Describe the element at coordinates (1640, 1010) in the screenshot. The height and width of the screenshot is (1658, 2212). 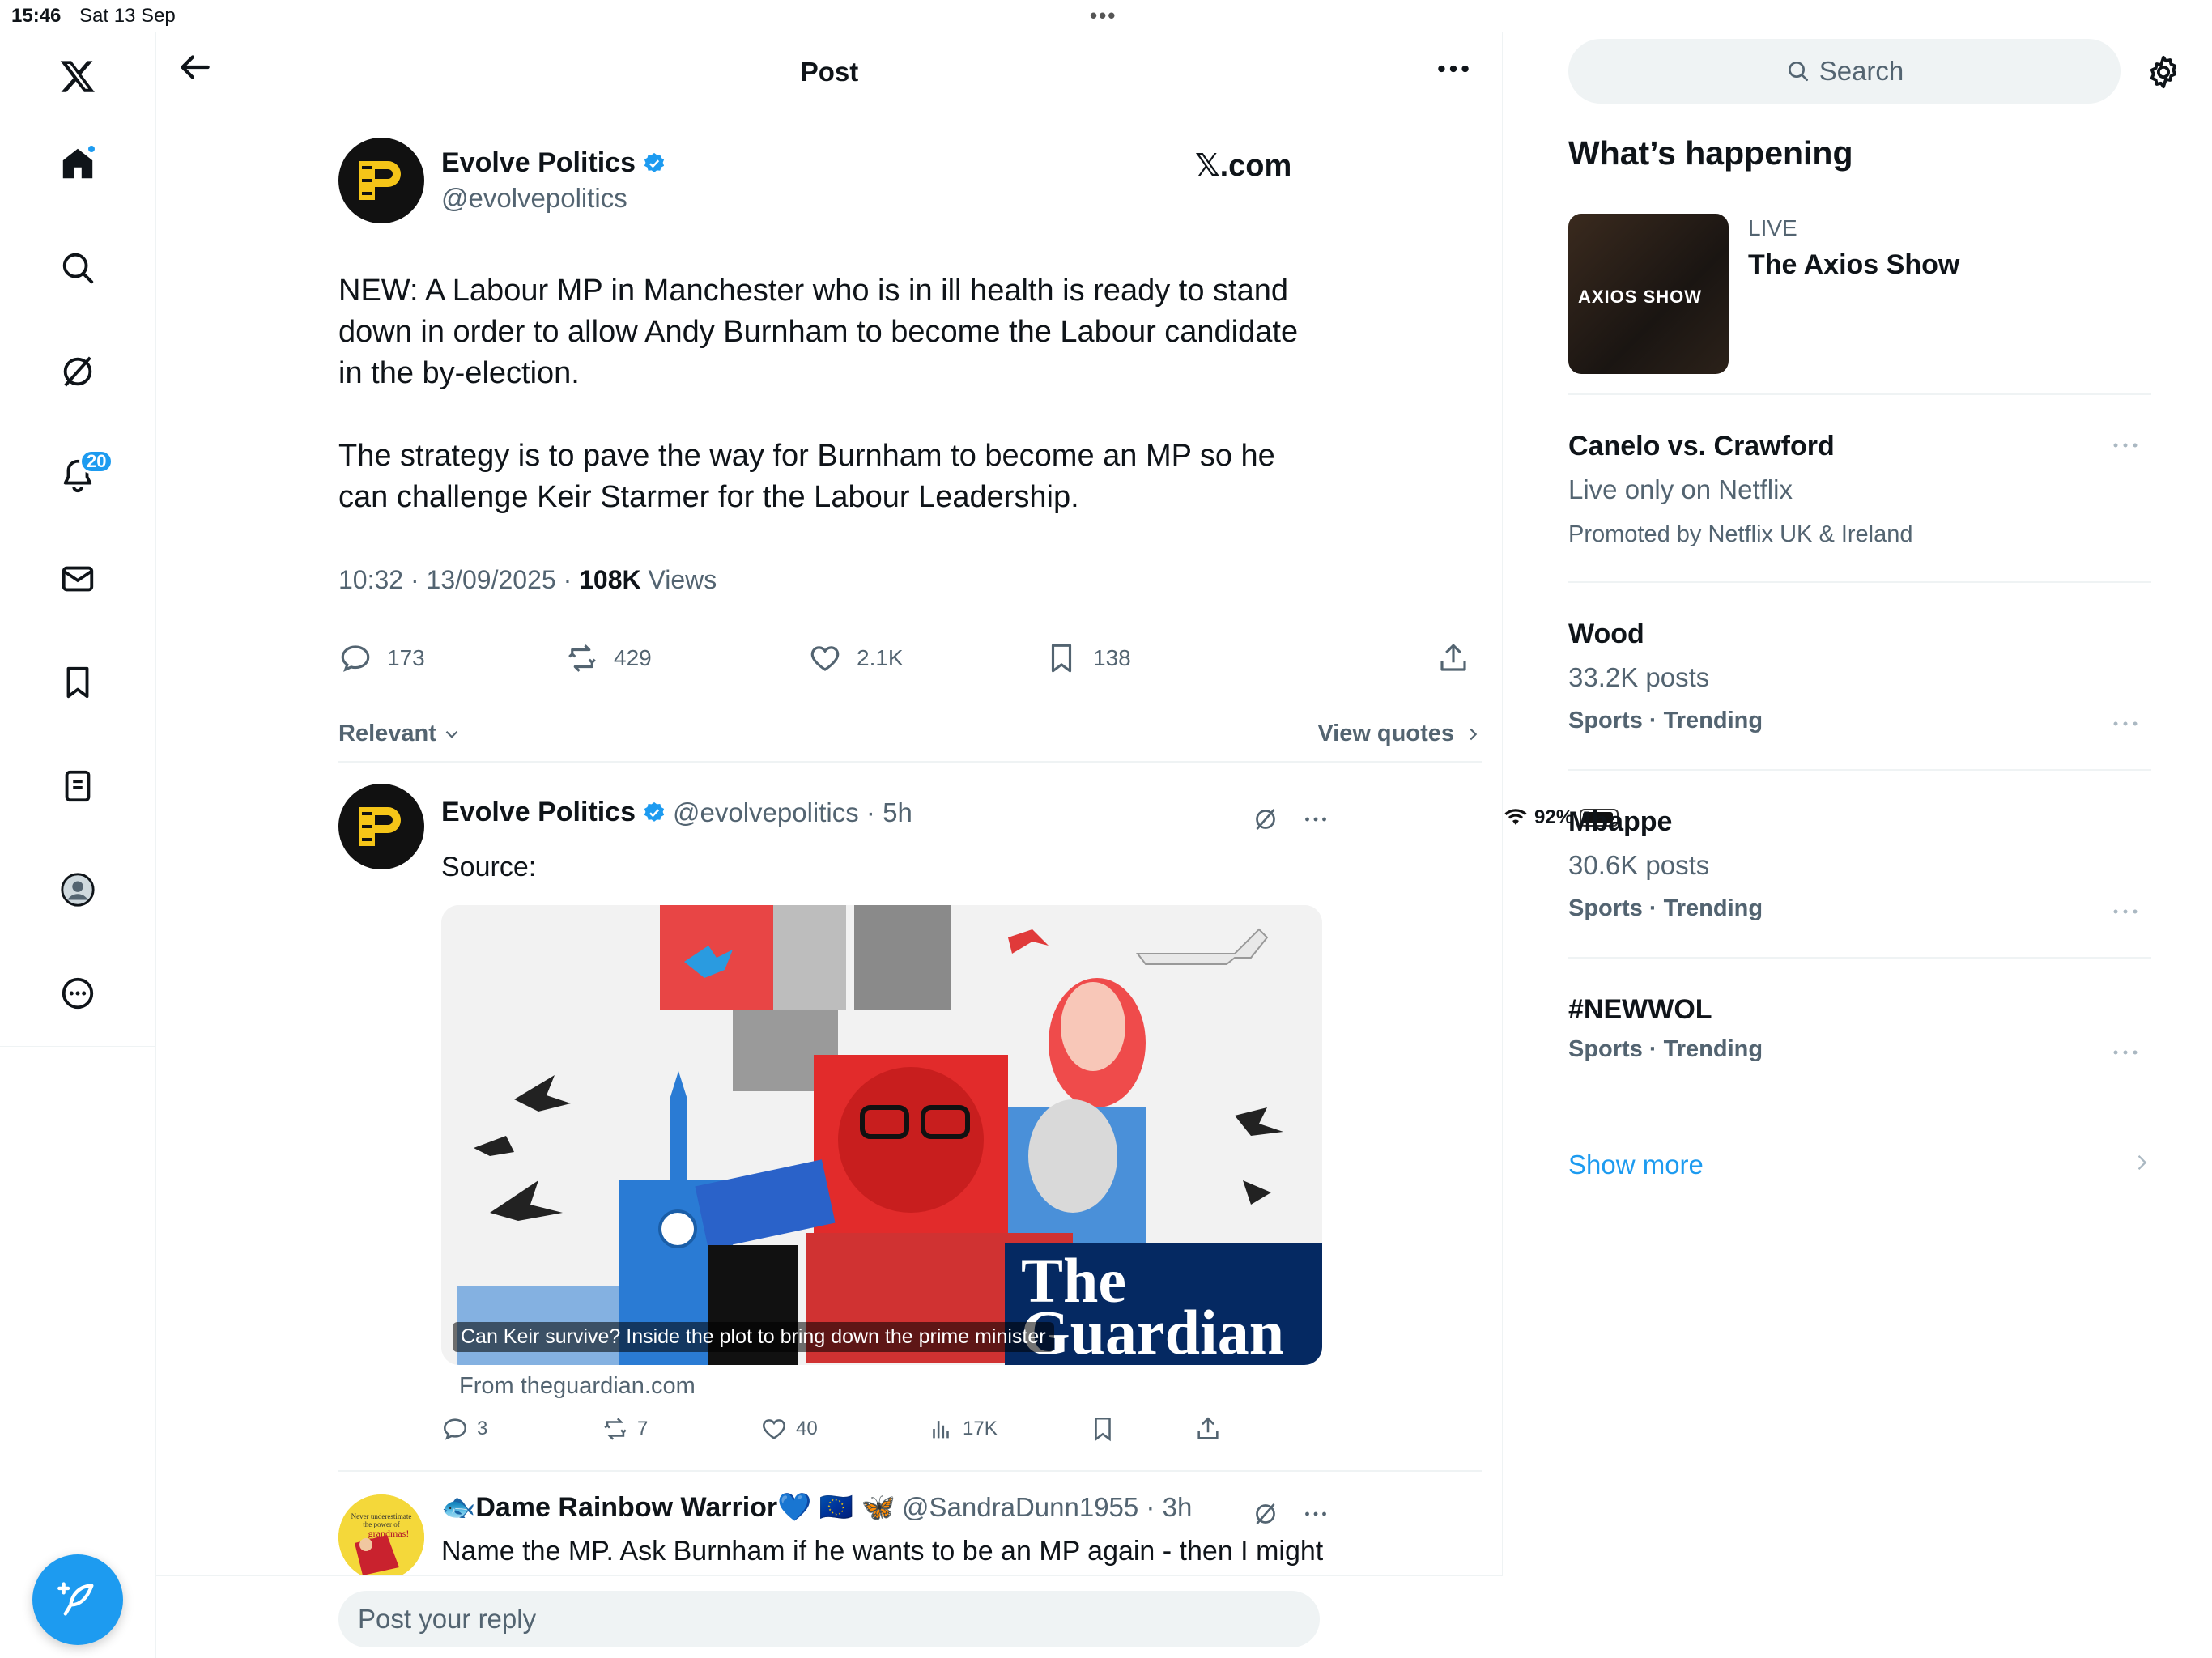
I see `trend-title: #NEWWOL` at that location.